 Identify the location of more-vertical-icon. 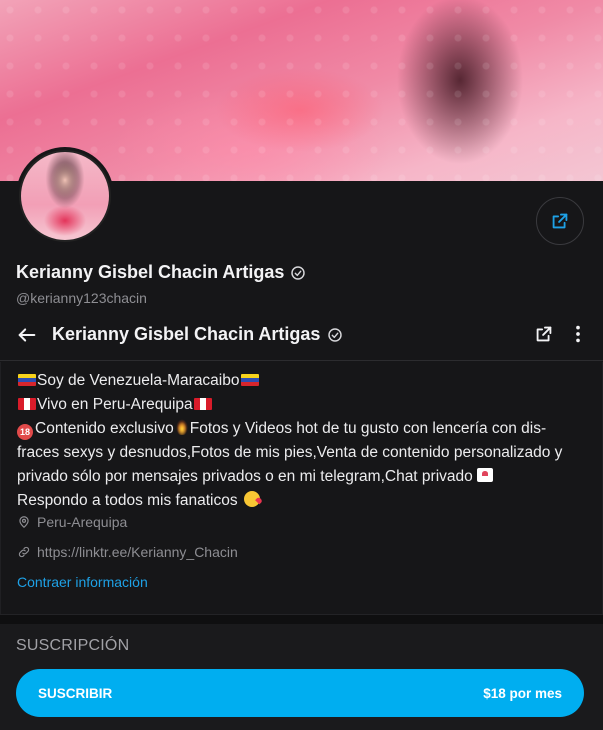
(578, 334).